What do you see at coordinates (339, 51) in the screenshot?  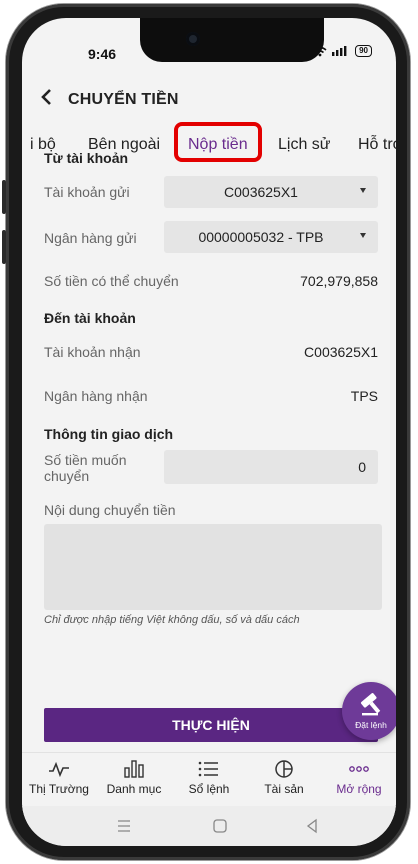 I see `signal-icon` at bounding box center [339, 51].